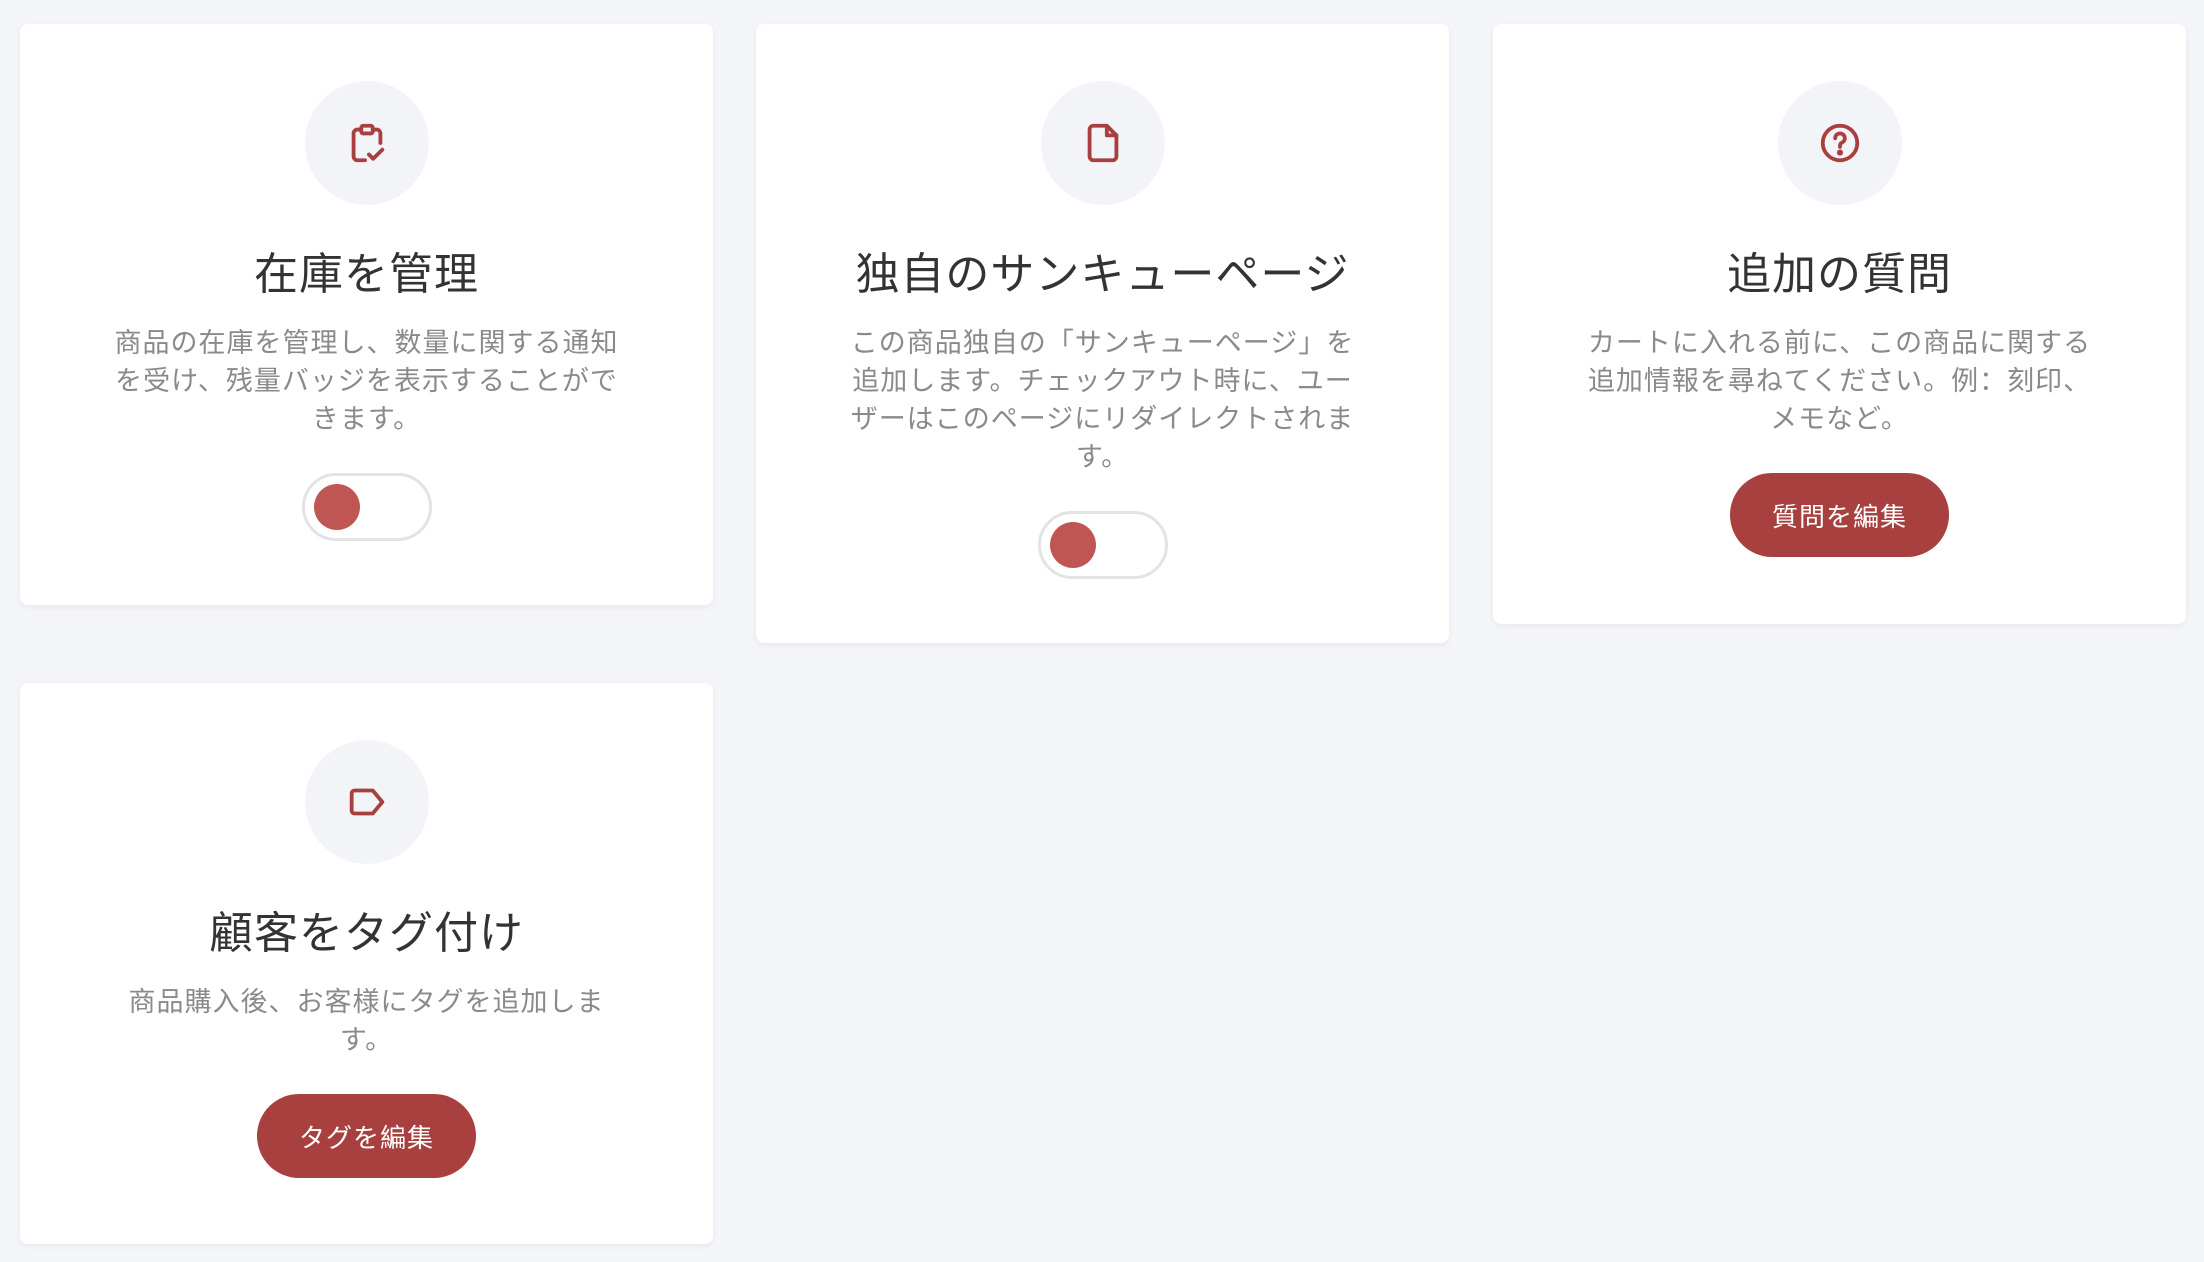 The image size is (2204, 1262). Describe the element at coordinates (366, 274) in the screenshot. I see `card-title: 在庫を管理` at that location.